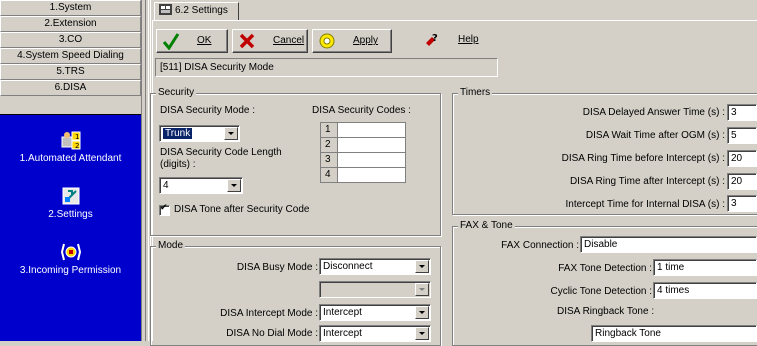 The width and height of the screenshot is (757, 346). I want to click on help-button: ? Help, so click(458, 41).